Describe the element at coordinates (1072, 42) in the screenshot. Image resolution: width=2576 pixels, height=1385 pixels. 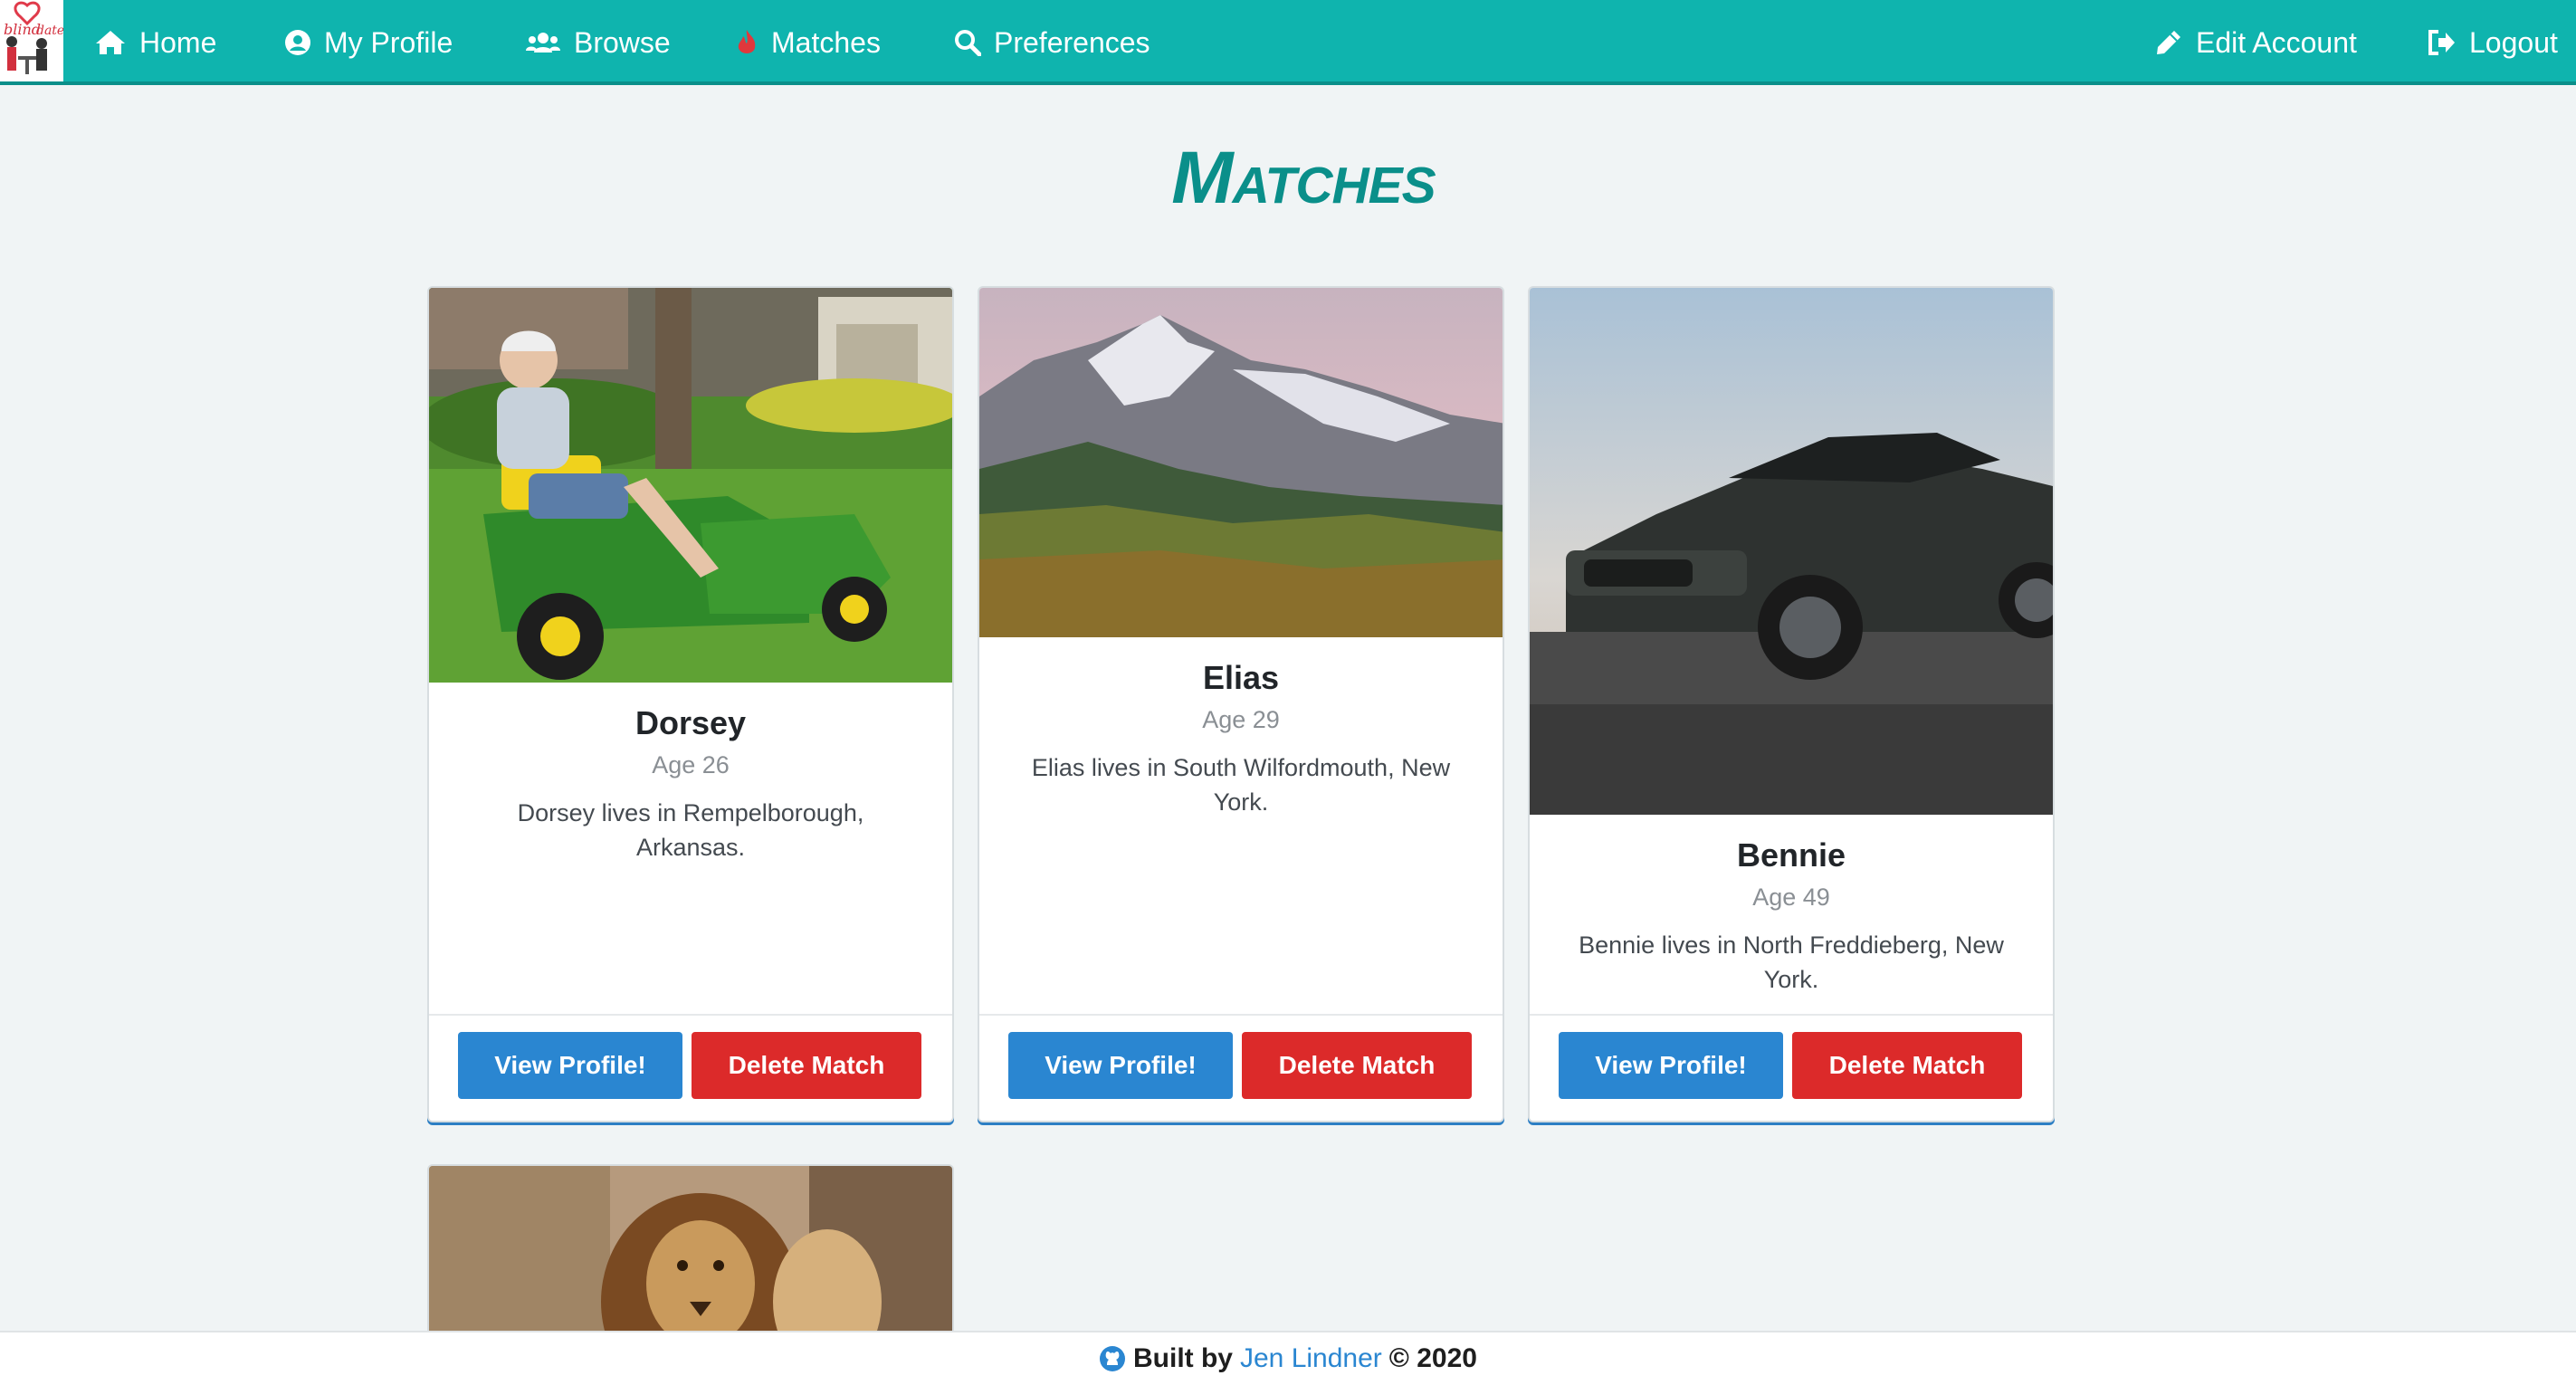
I see `nav-preferences-label: Preferences` at that location.